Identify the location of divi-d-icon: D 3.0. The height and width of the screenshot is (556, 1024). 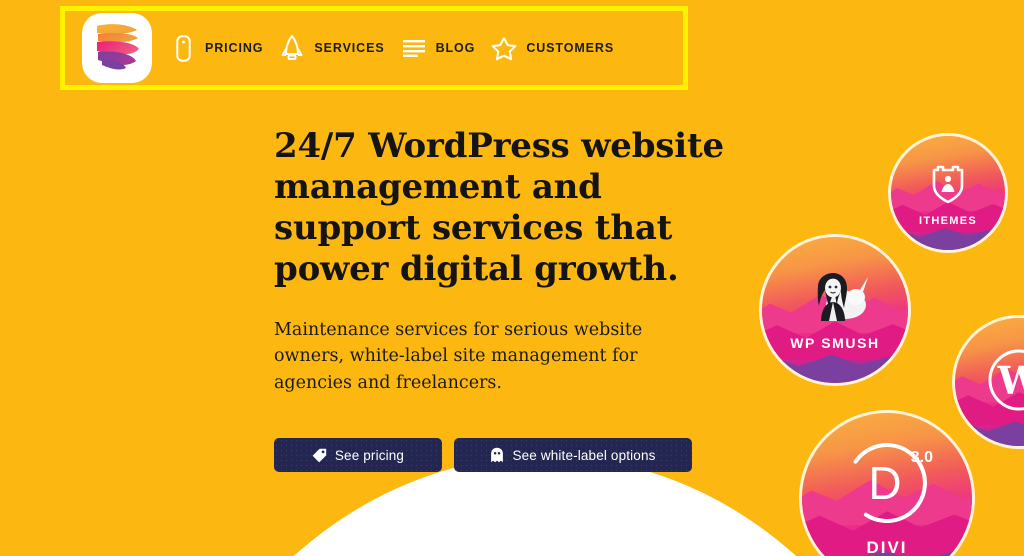
(889, 485).